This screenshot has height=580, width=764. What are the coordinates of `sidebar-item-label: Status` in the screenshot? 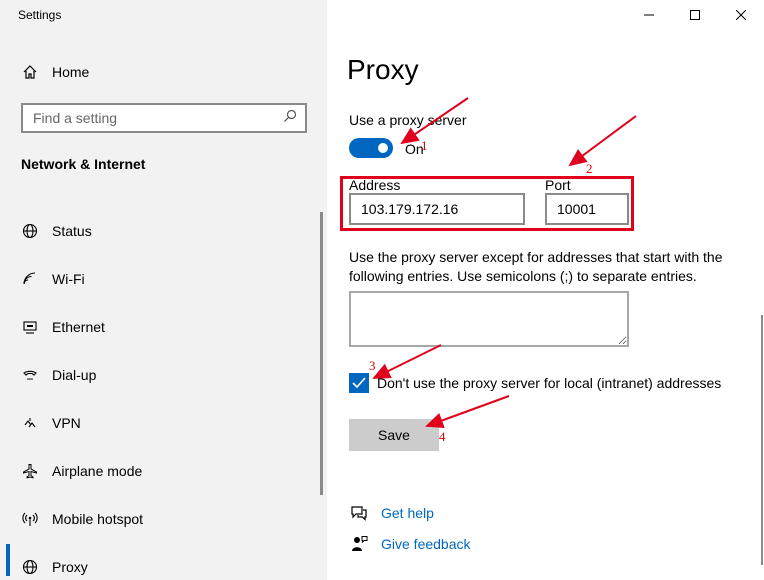 It's located at (72, 231).